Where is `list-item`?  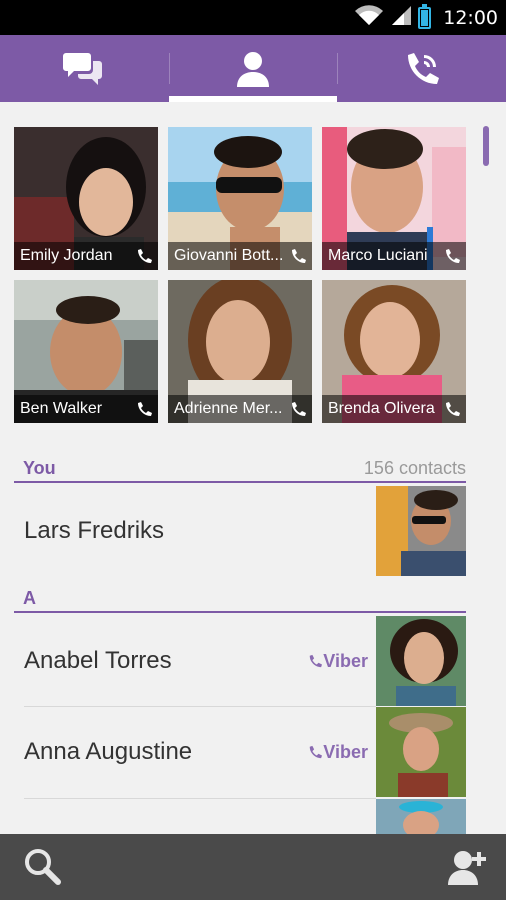 list-item is located at coordinates (240, 816).